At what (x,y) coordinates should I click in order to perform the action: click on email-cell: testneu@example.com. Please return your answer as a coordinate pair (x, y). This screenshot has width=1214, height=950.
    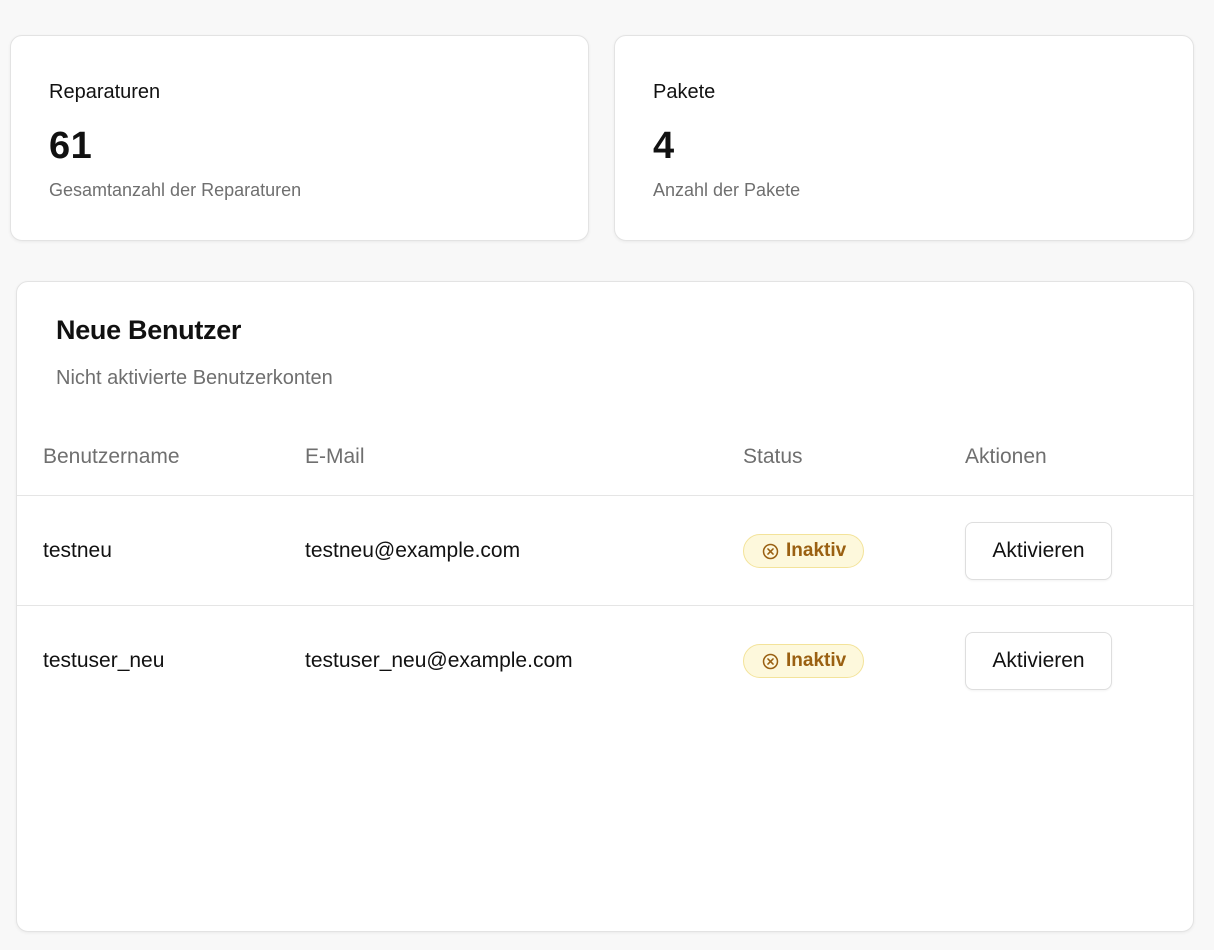
    Looking at the image, I should click on (413, 550).